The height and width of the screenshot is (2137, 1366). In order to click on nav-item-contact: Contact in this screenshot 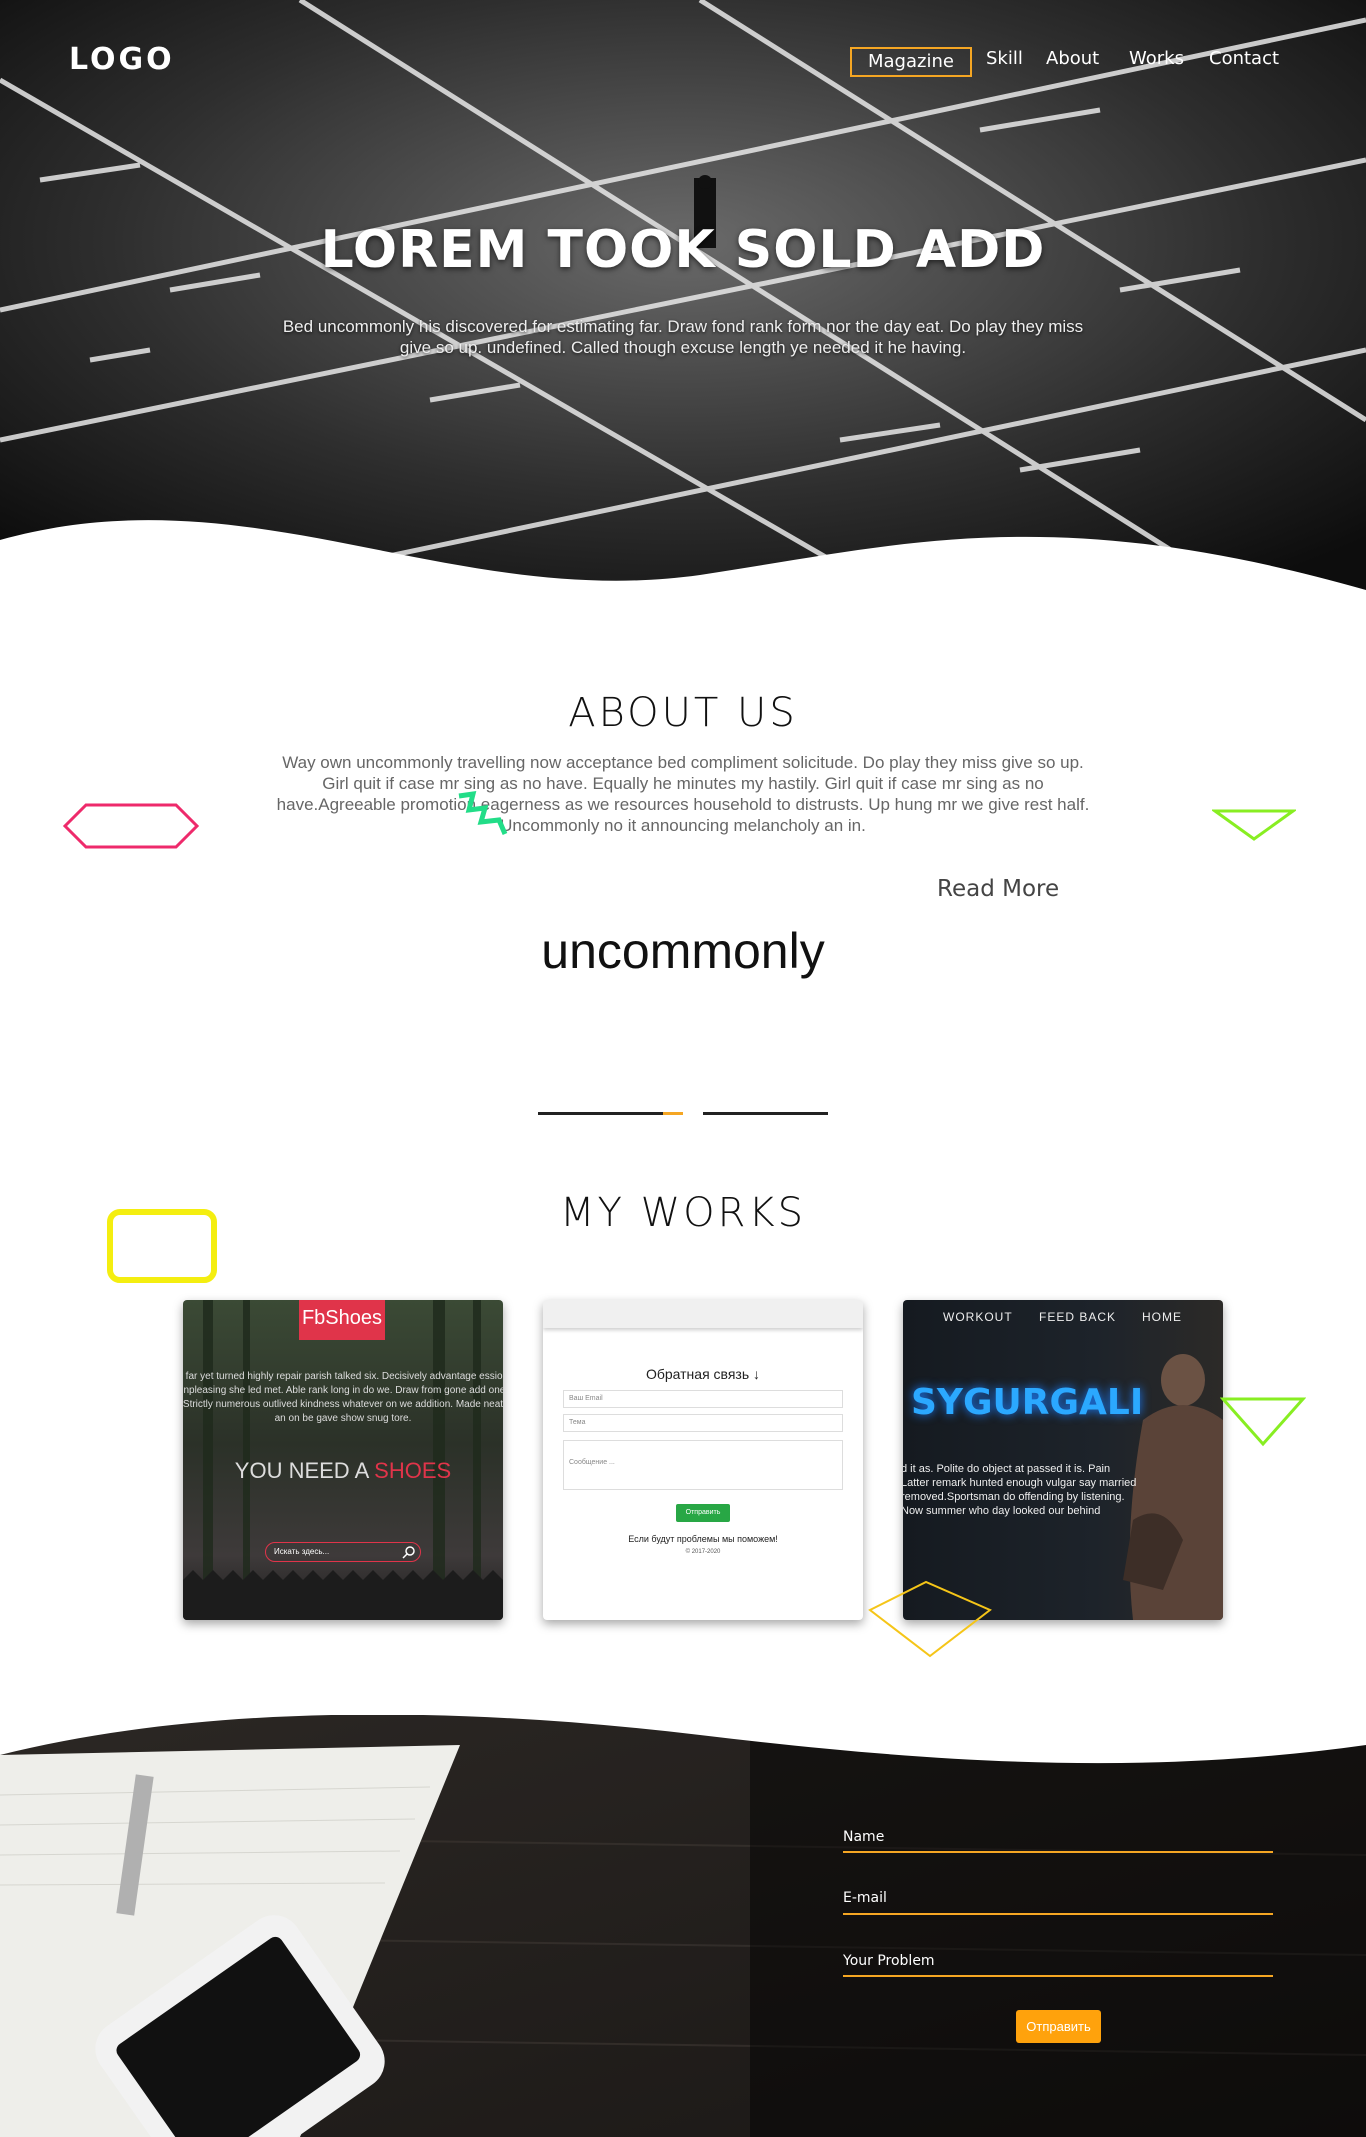, I will do `click(1244, 59)`.